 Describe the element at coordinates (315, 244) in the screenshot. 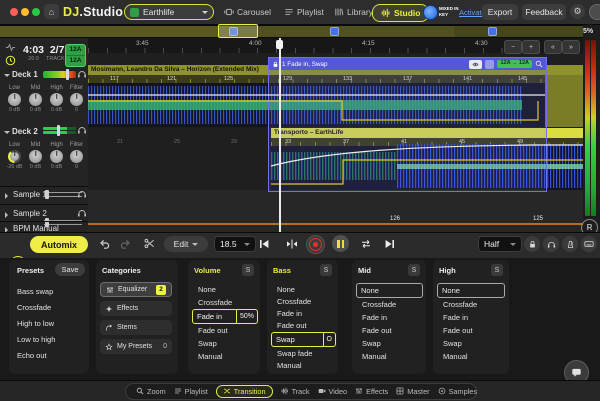

I see `record-button` at that location.